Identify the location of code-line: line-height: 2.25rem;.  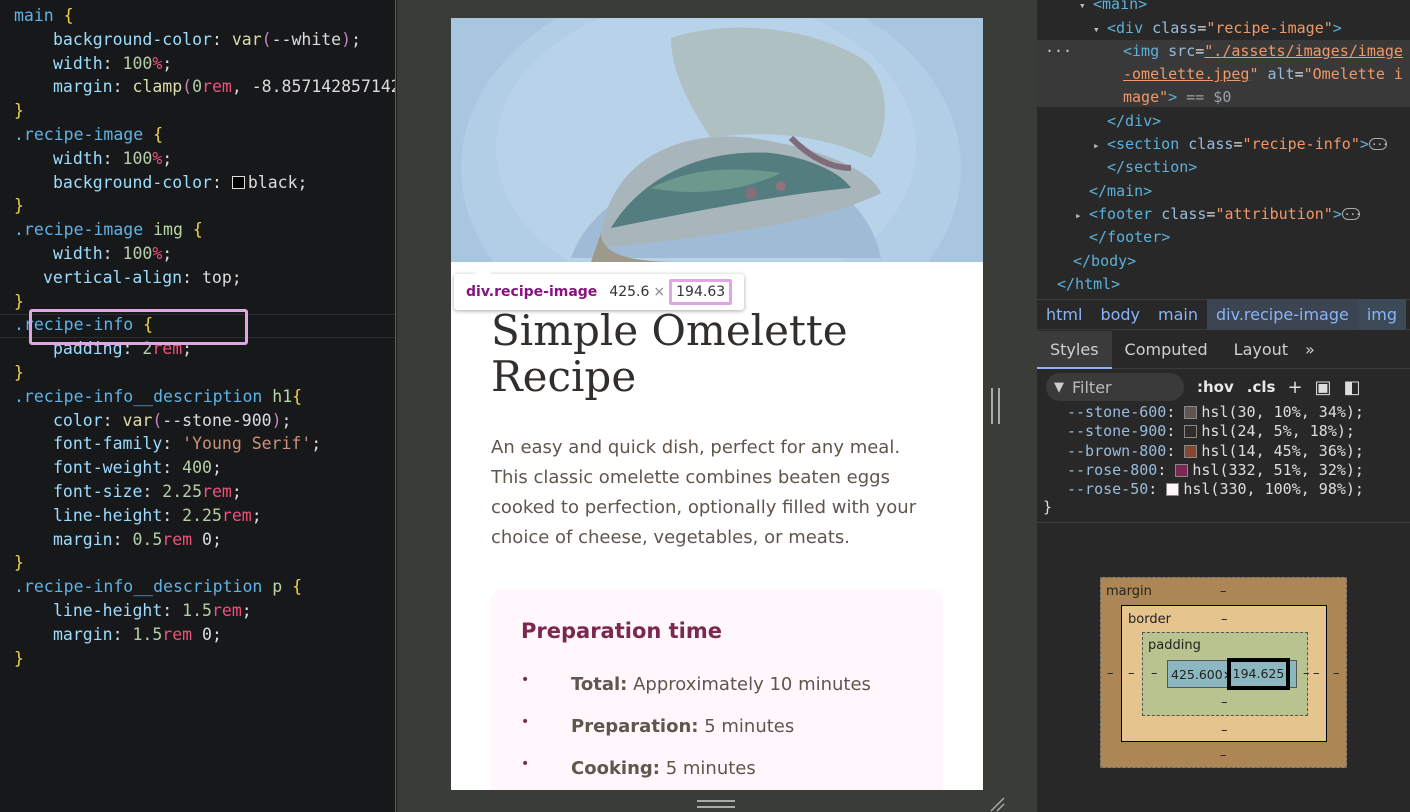
(131, 516).